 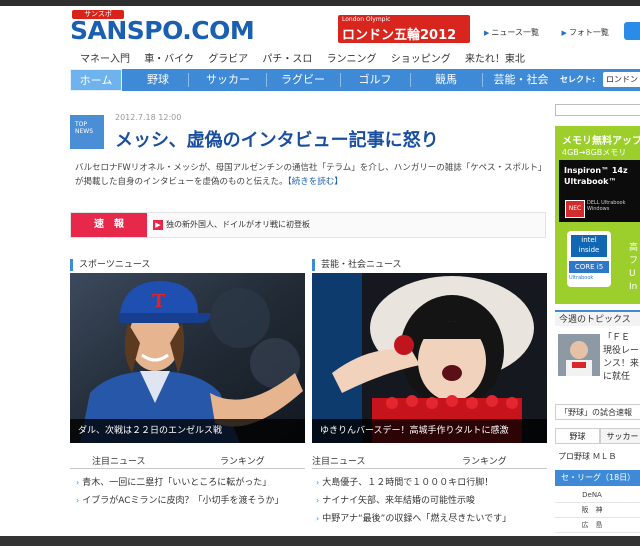 I want to click on breaking-news: 速 報 ▶ 独の新外国人、ドイルがオリ戦に初登板, so click(x=308, y=225).